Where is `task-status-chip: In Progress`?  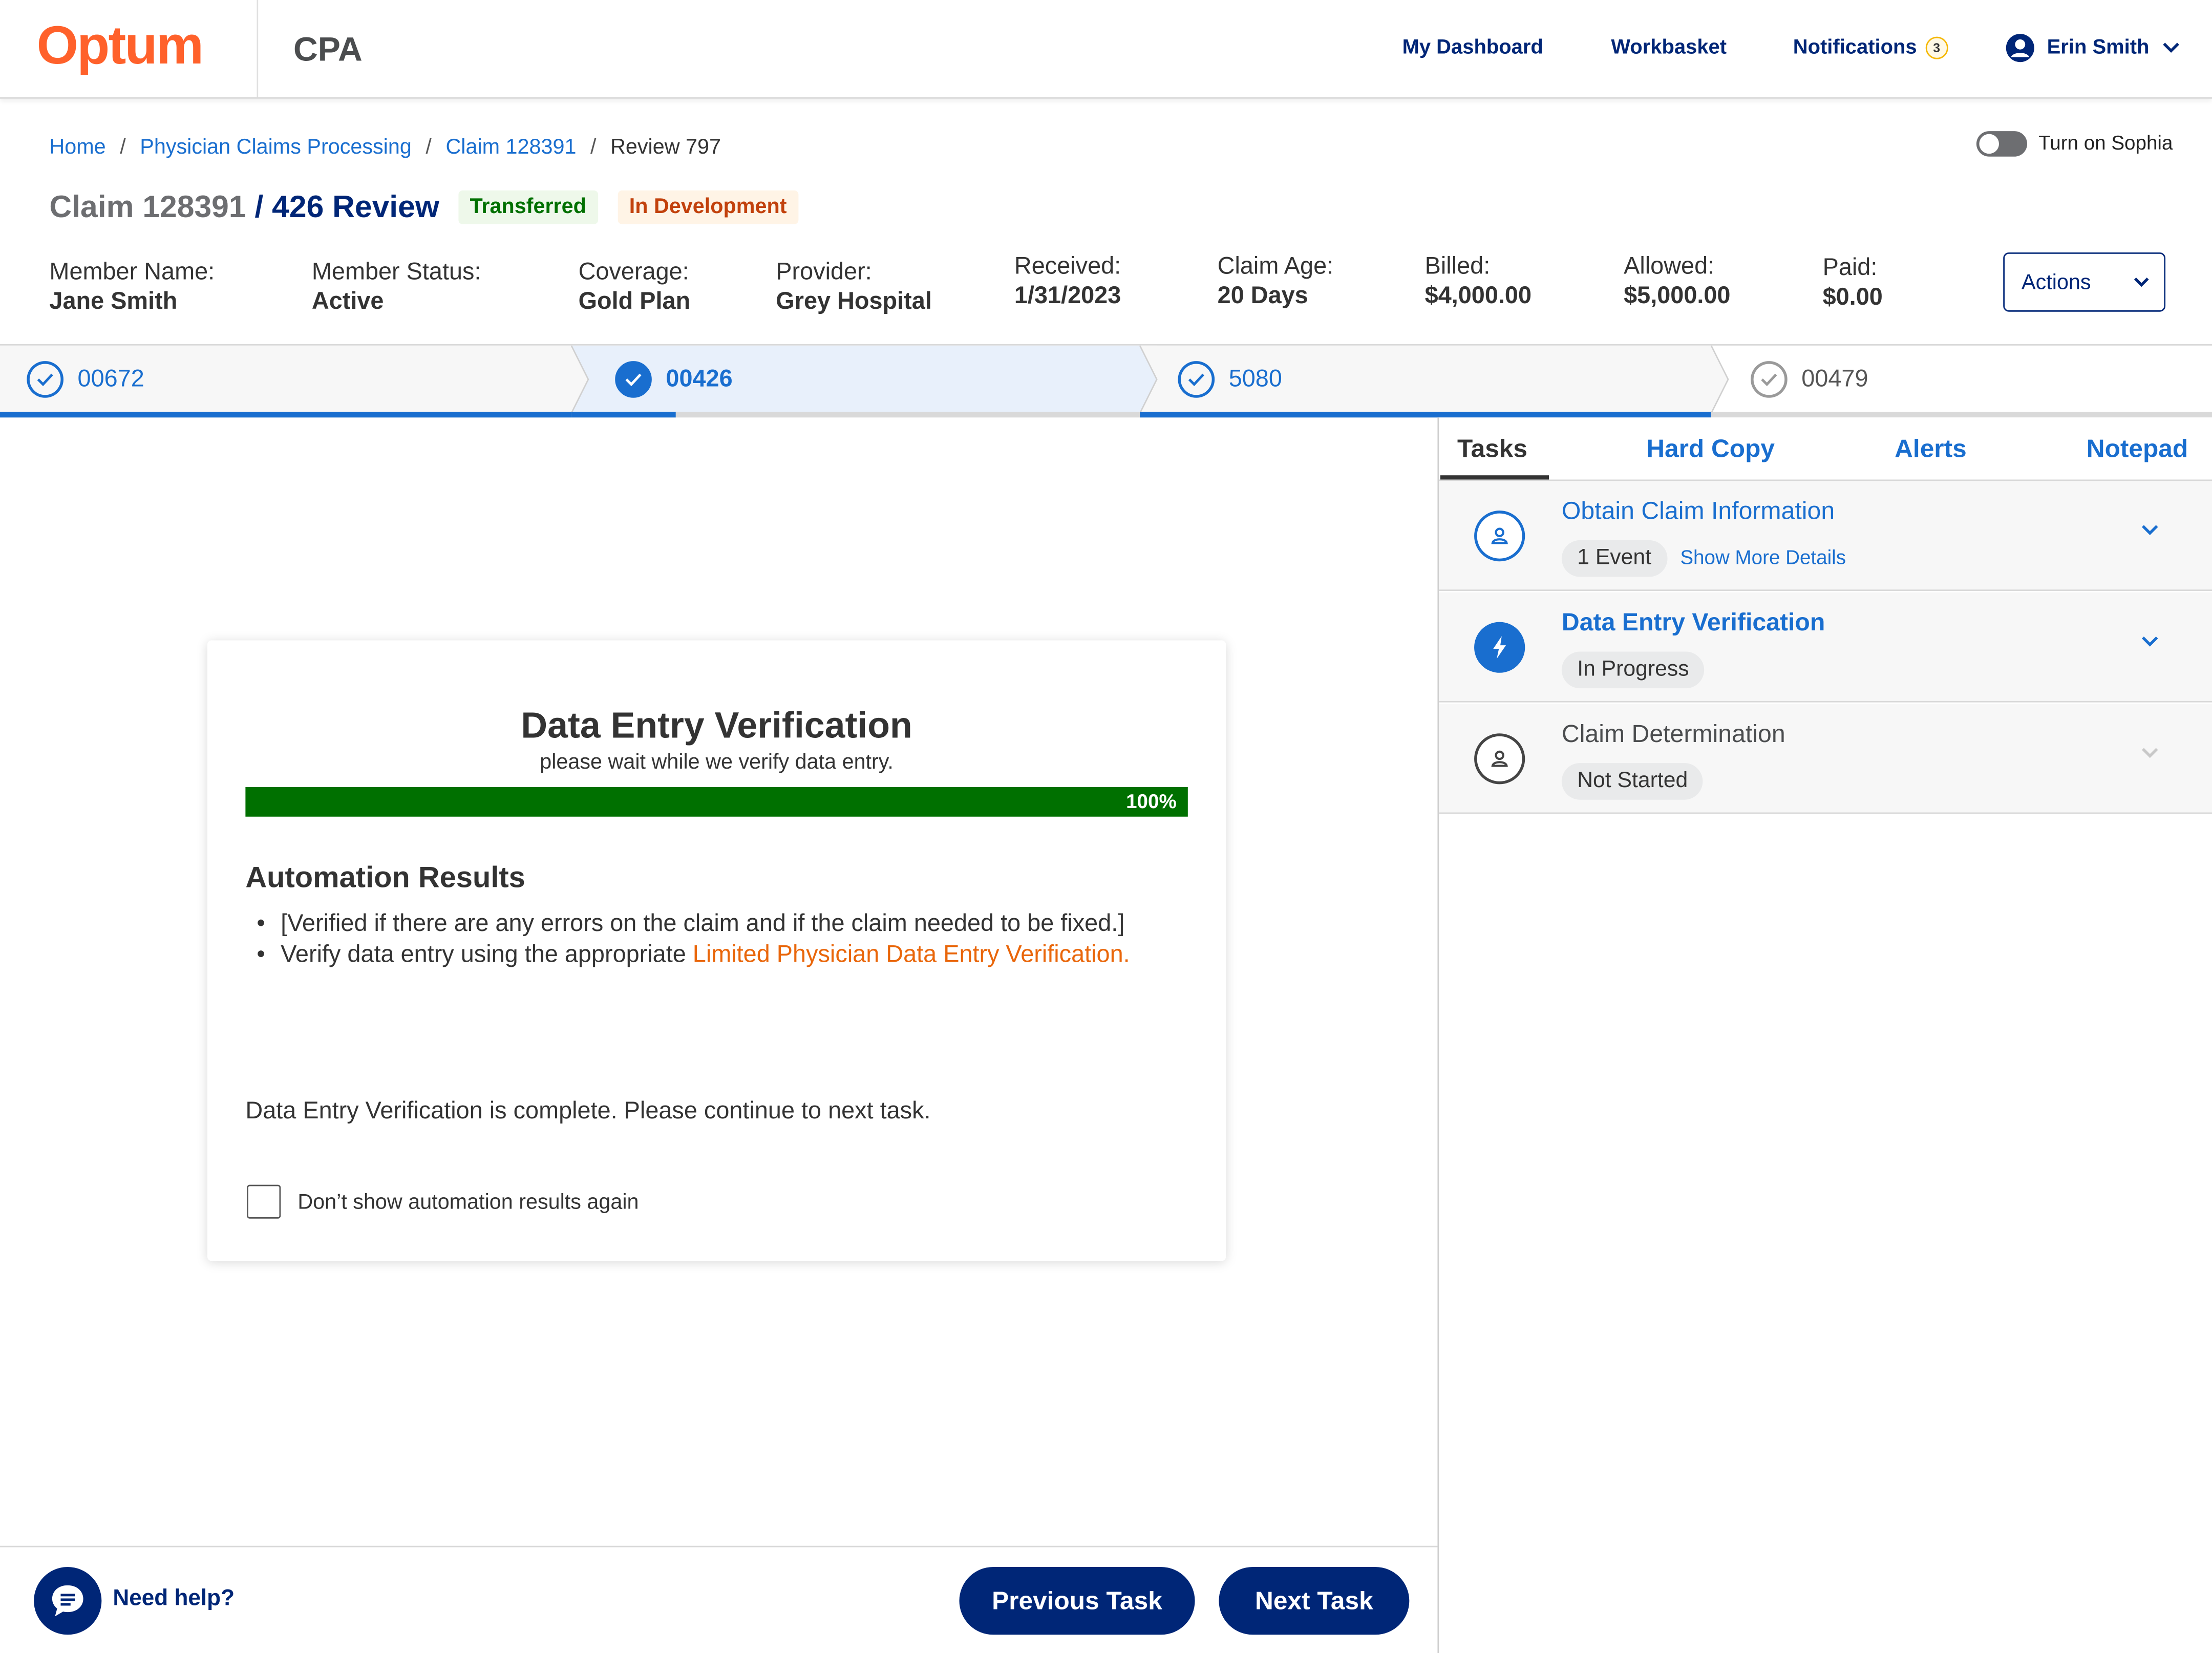
task-status-chip: In Progress is located at coordinates (1633, 670).